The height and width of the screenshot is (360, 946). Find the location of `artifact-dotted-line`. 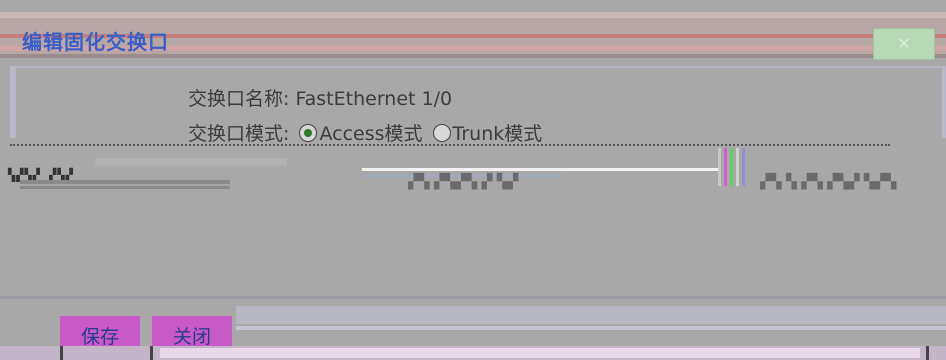

artifact-dotted-line is located at coordinates (450, 146).